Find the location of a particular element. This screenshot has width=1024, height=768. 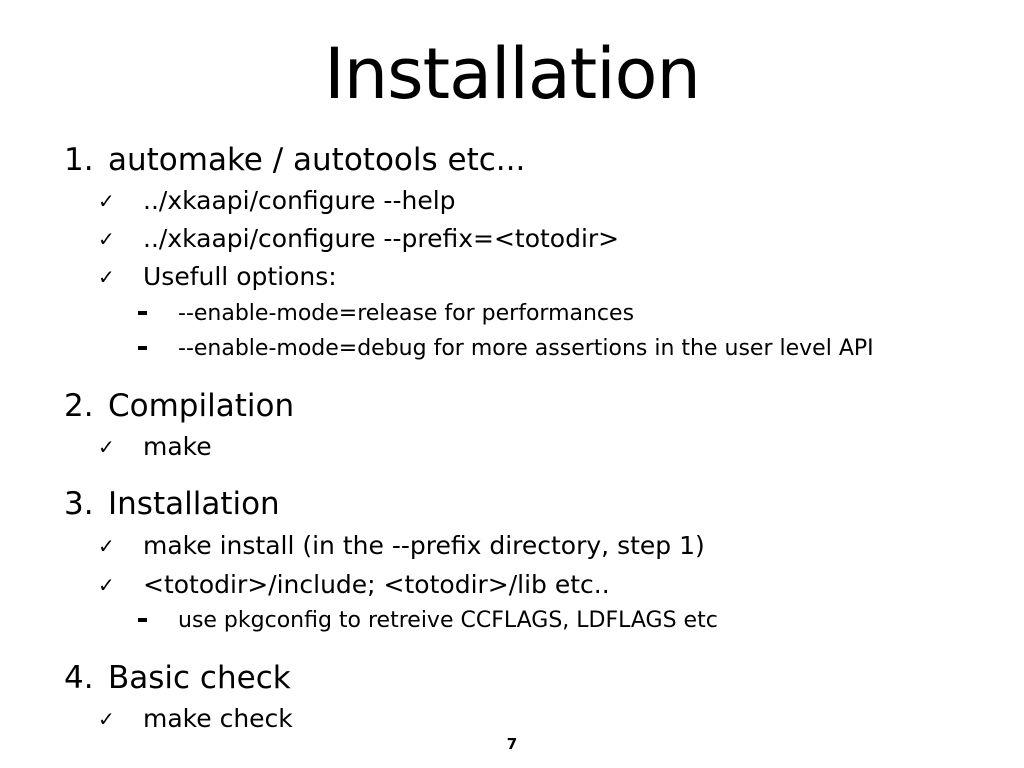

list-item-text: <totodir>/include; <totodir>/lib etc.. is located at coordinates (376, 584).